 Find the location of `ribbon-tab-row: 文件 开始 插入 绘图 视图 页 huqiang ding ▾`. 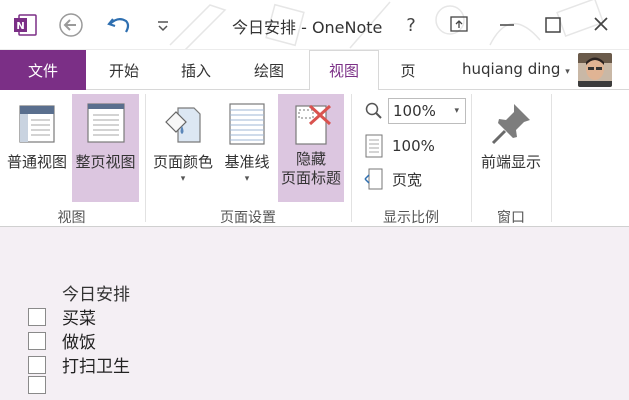

ribbon-tab-row: 文件 开始 插入 绘图 视图 页 huqiang ding ▾ is located at coordinates (314, 70).